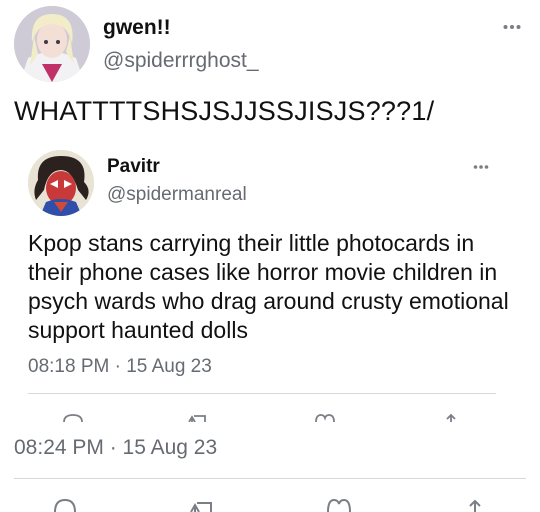 This screenshot has width=540, height=512. I want to click on quoted-author-handle: @spidermanreal, so click(177, 195).